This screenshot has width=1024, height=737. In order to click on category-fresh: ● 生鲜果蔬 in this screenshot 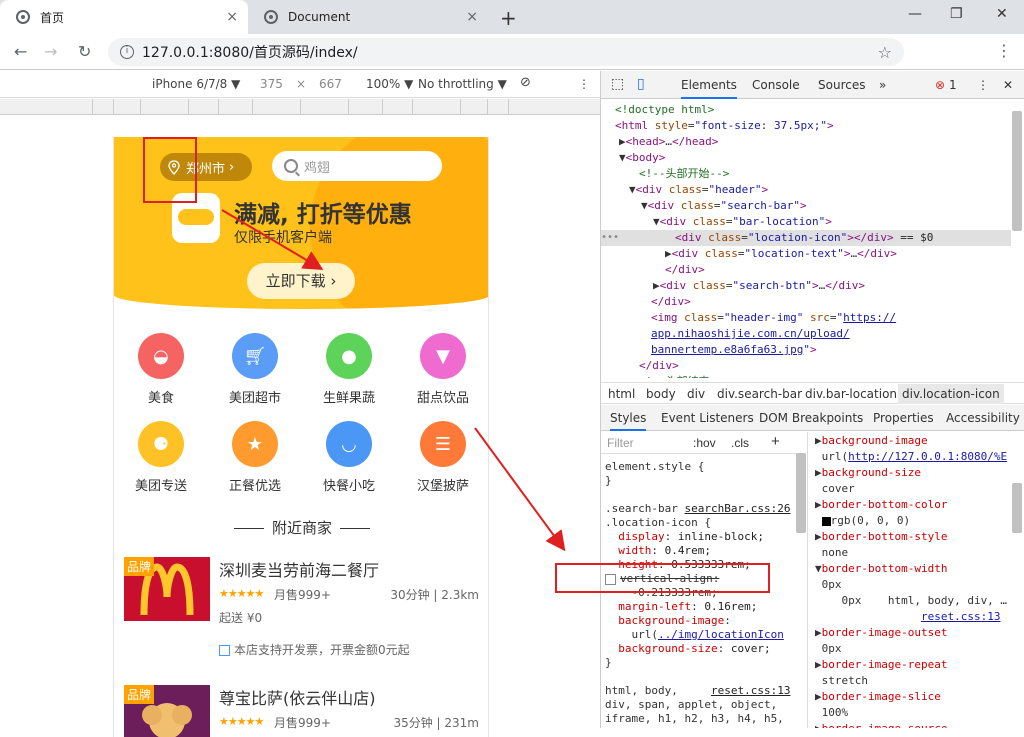, I will do `click(349, 369)`.